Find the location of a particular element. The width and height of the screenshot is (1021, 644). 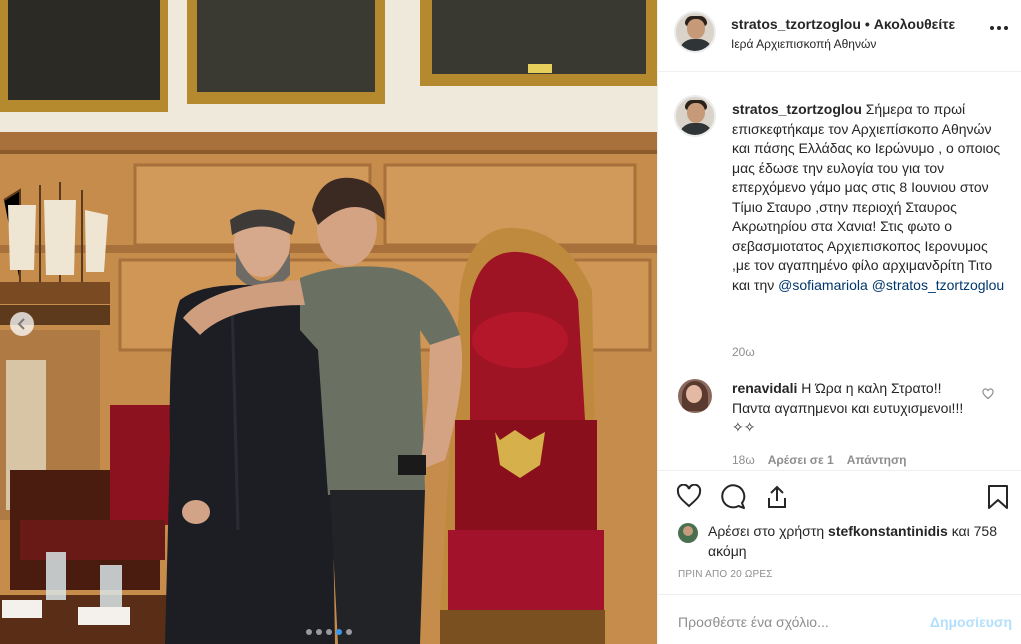

comment-button is located at coordinates (733, 499).